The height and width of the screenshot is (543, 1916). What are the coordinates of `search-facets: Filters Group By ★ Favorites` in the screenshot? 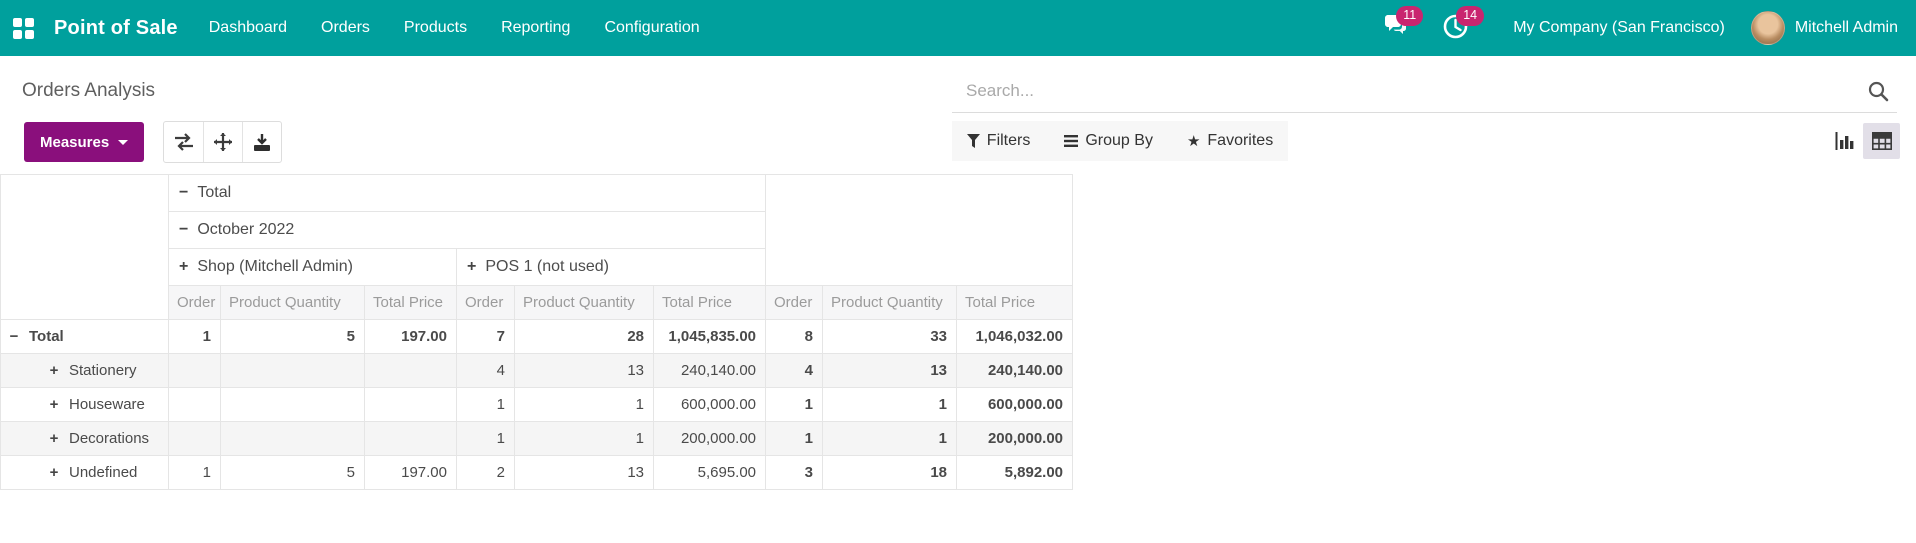 It's located at (1120, 141).